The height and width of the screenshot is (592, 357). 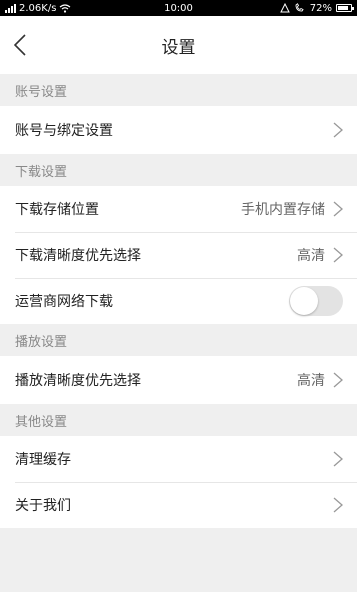 What do you see at coordinates (178, 255) in the screenshot?
I see `download-quality-row: 下载清晰度优先选择 高清` at bounding box center [178, 255].